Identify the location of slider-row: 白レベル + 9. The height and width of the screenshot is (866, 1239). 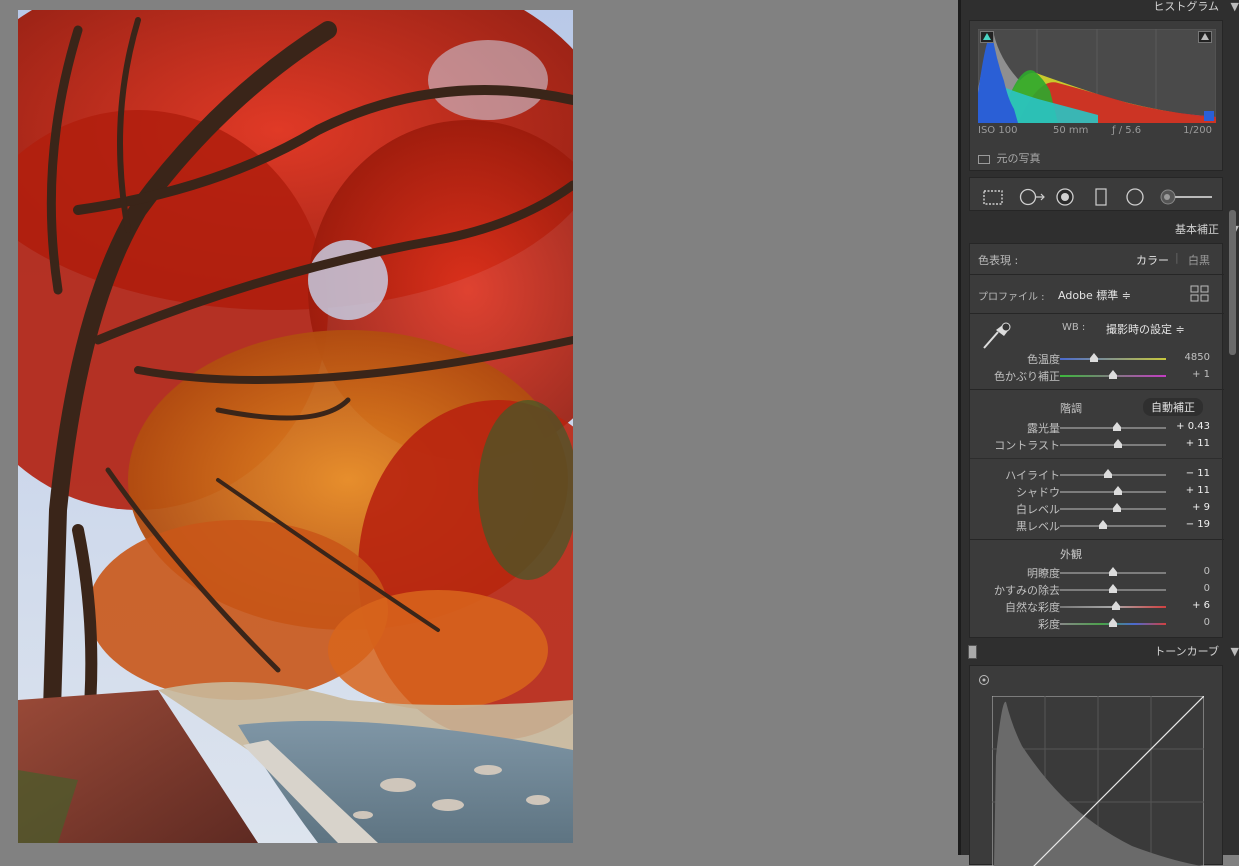
(1096, 508).